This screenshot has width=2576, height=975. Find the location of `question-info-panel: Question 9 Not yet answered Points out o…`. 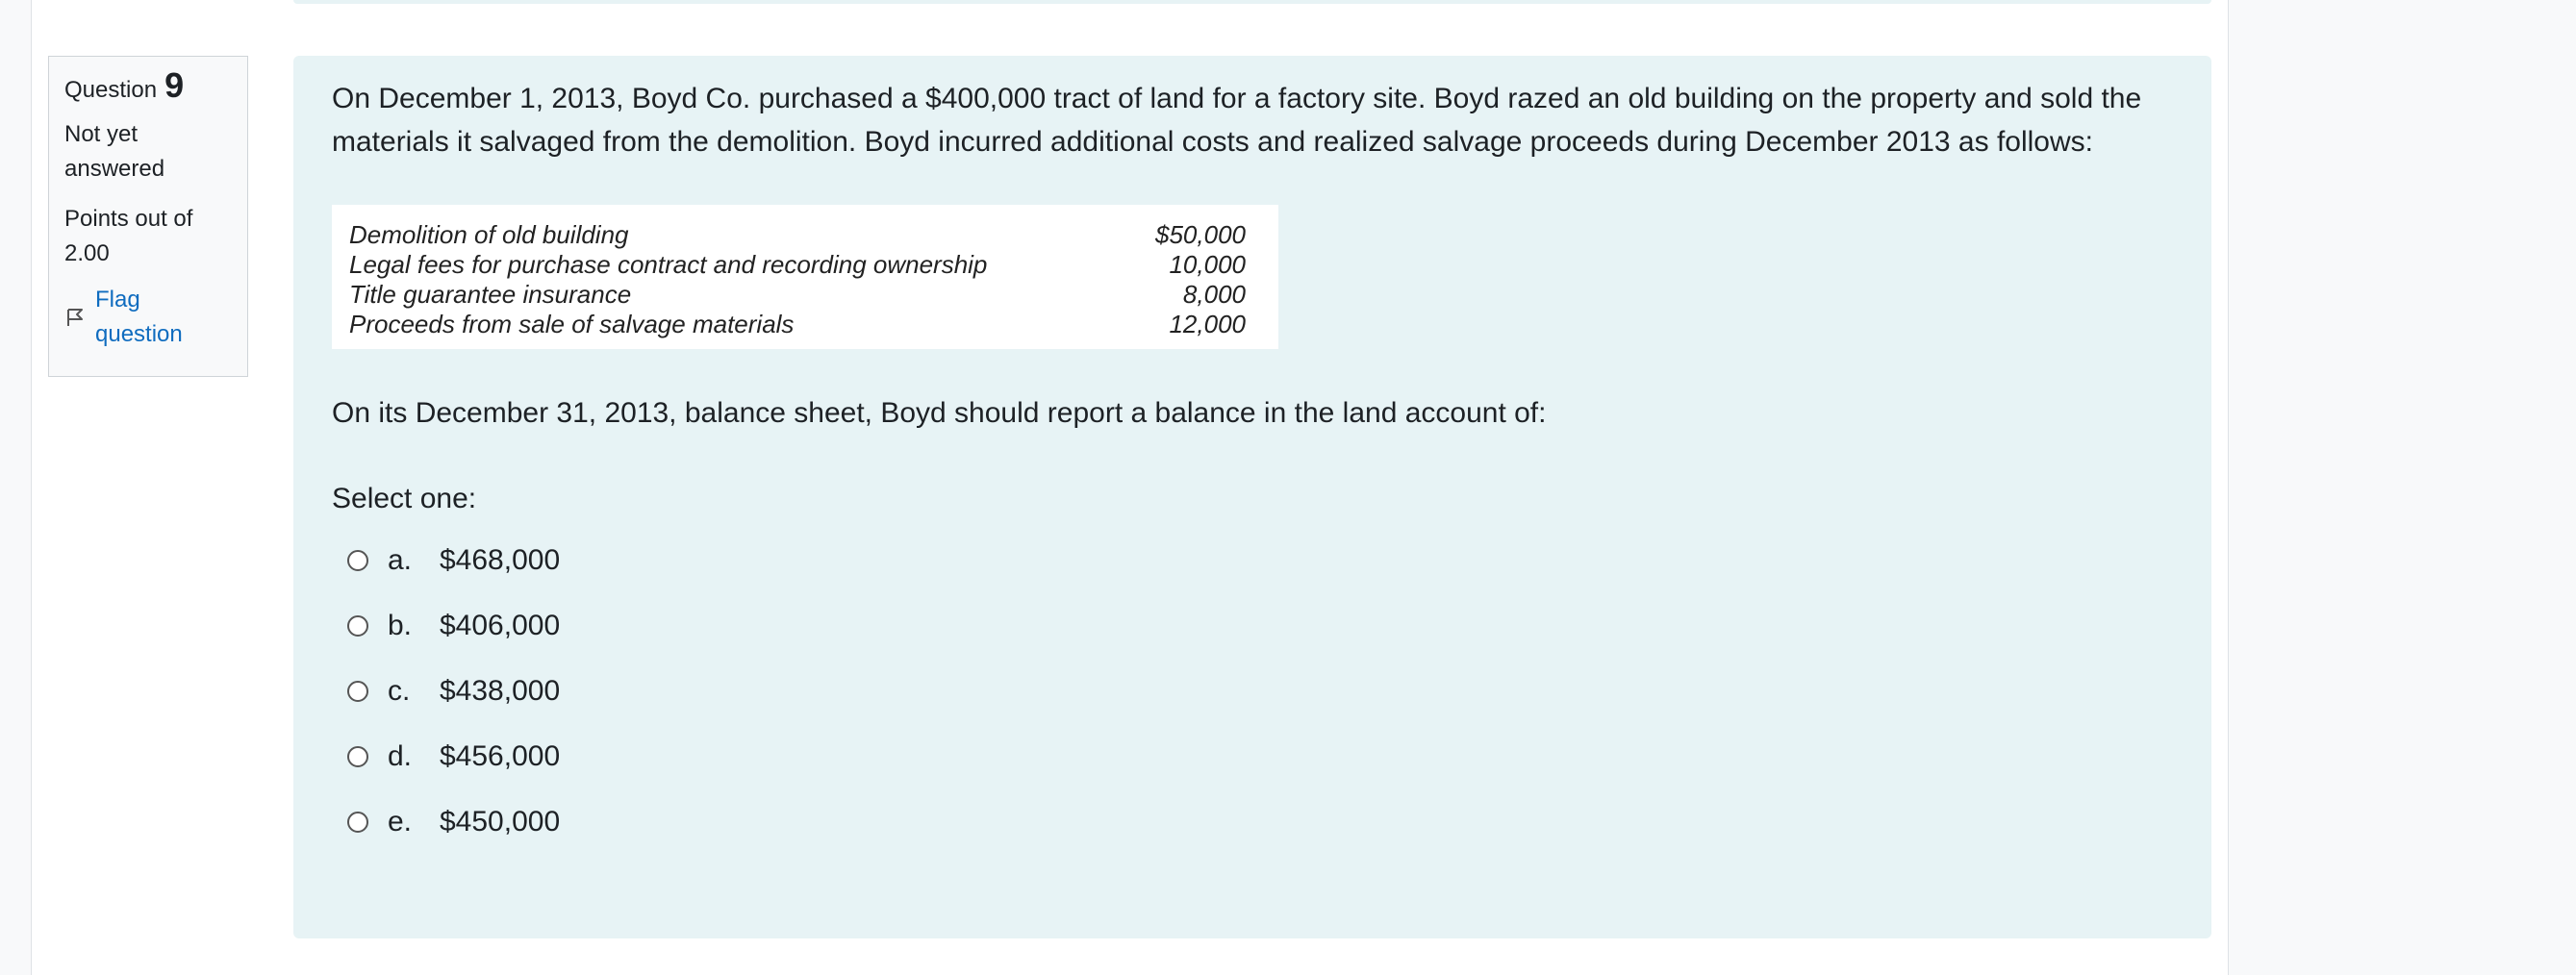

question-info-panel: Question 9 Not yet answered Points out o… is located at coordinates (148, 216).